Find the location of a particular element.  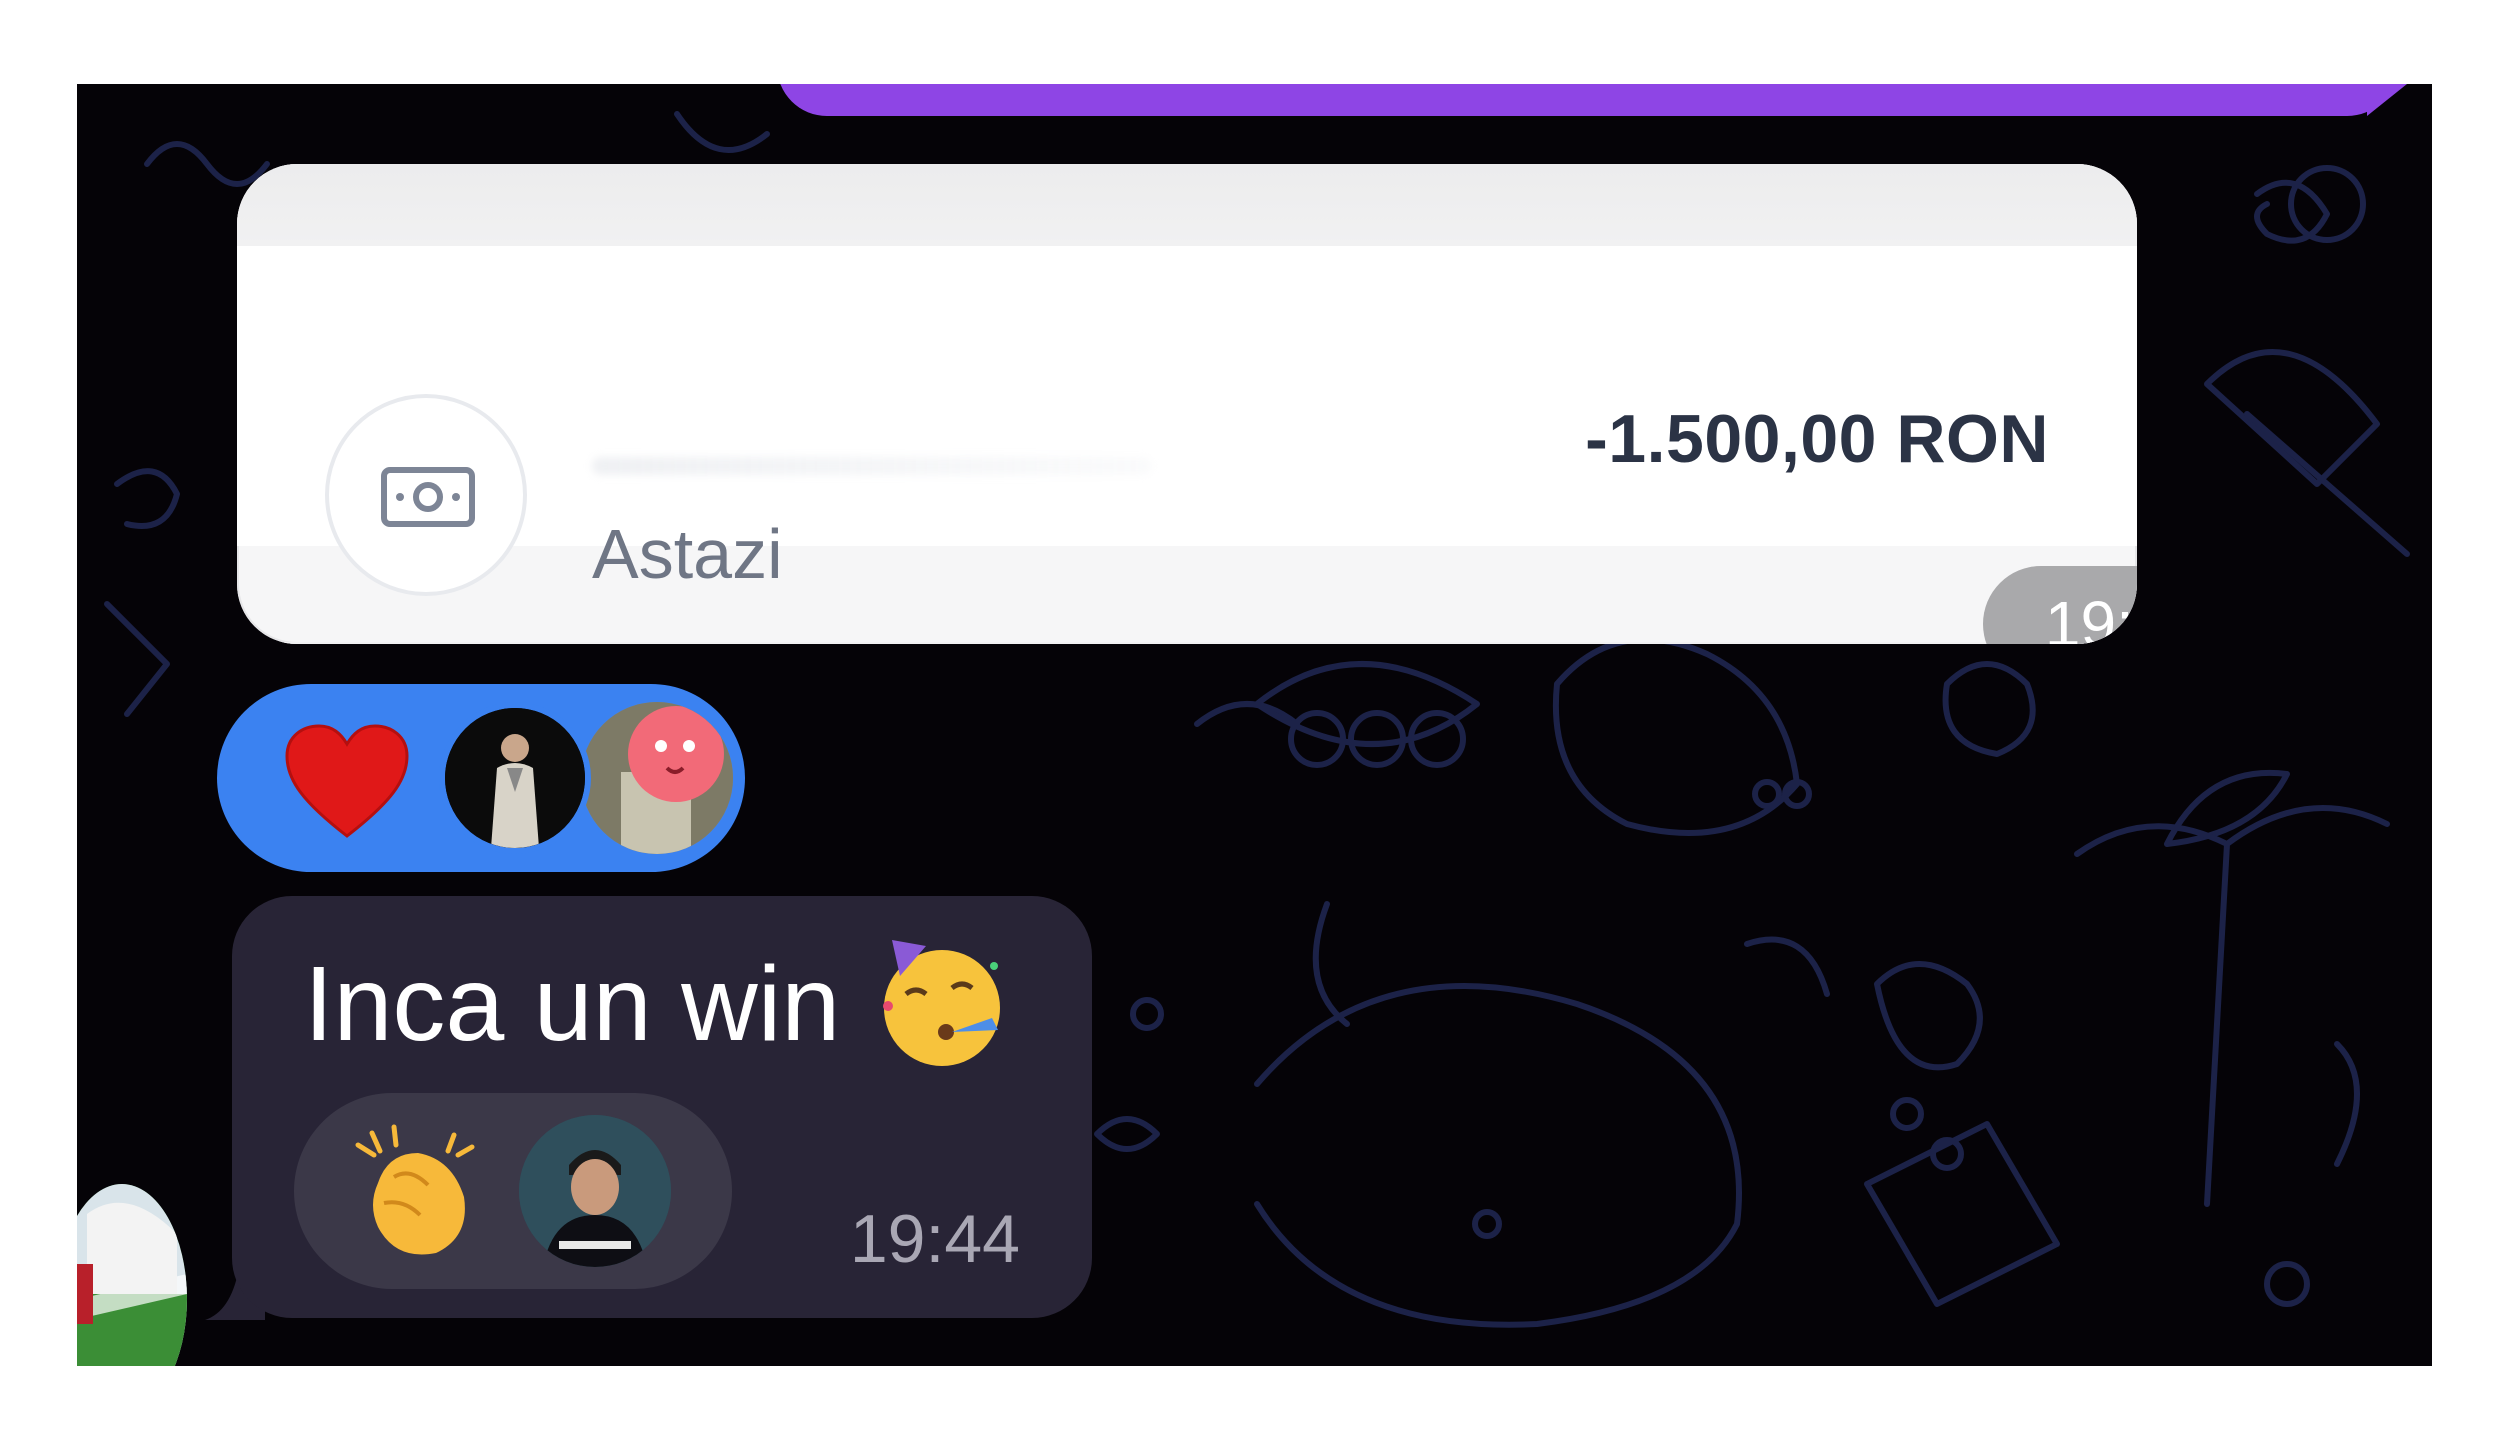

card-top-band is located at coordinates (1187, 205).